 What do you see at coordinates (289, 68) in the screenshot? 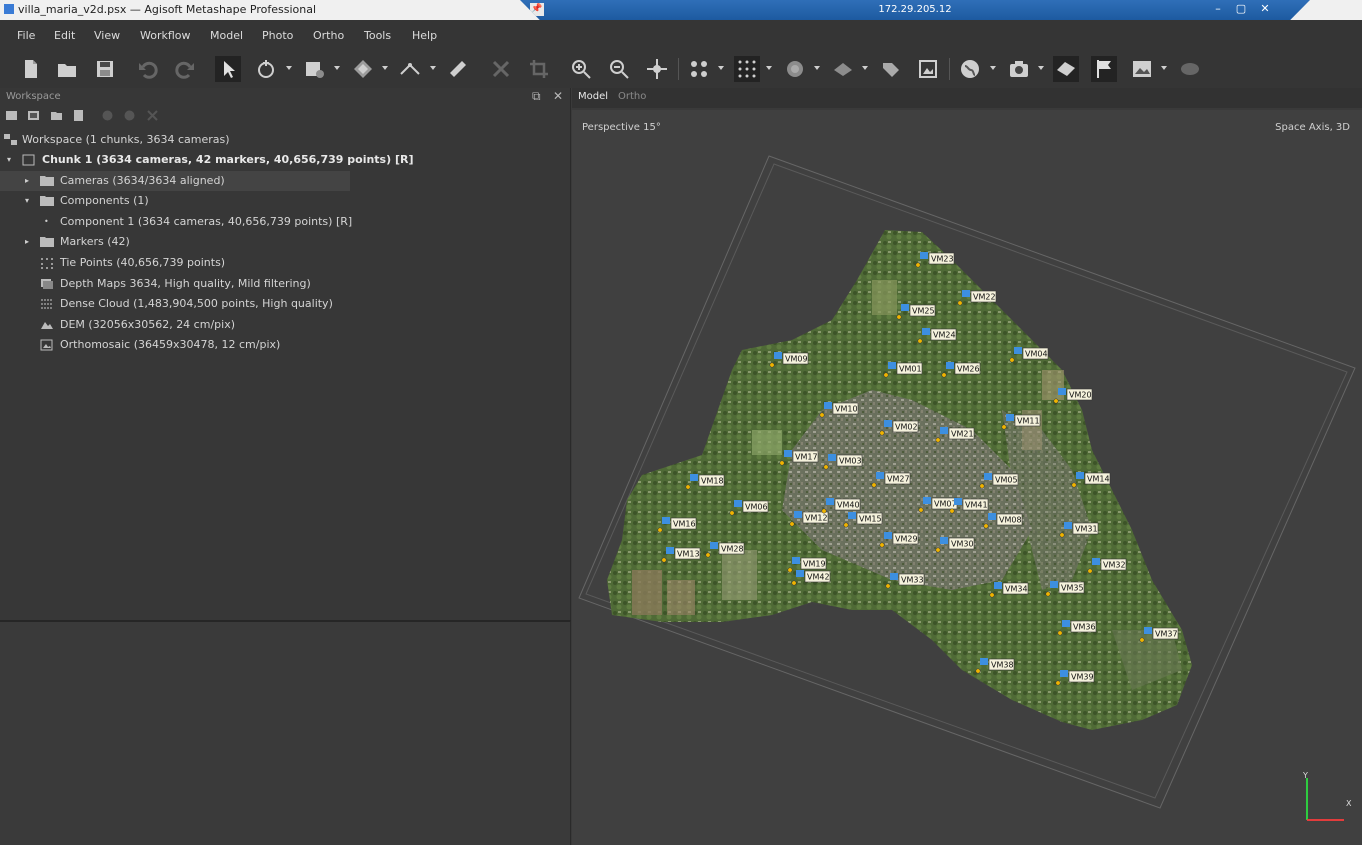
I see `rotate-dropdown-chevron-icon` at bounding box center [289, 68].